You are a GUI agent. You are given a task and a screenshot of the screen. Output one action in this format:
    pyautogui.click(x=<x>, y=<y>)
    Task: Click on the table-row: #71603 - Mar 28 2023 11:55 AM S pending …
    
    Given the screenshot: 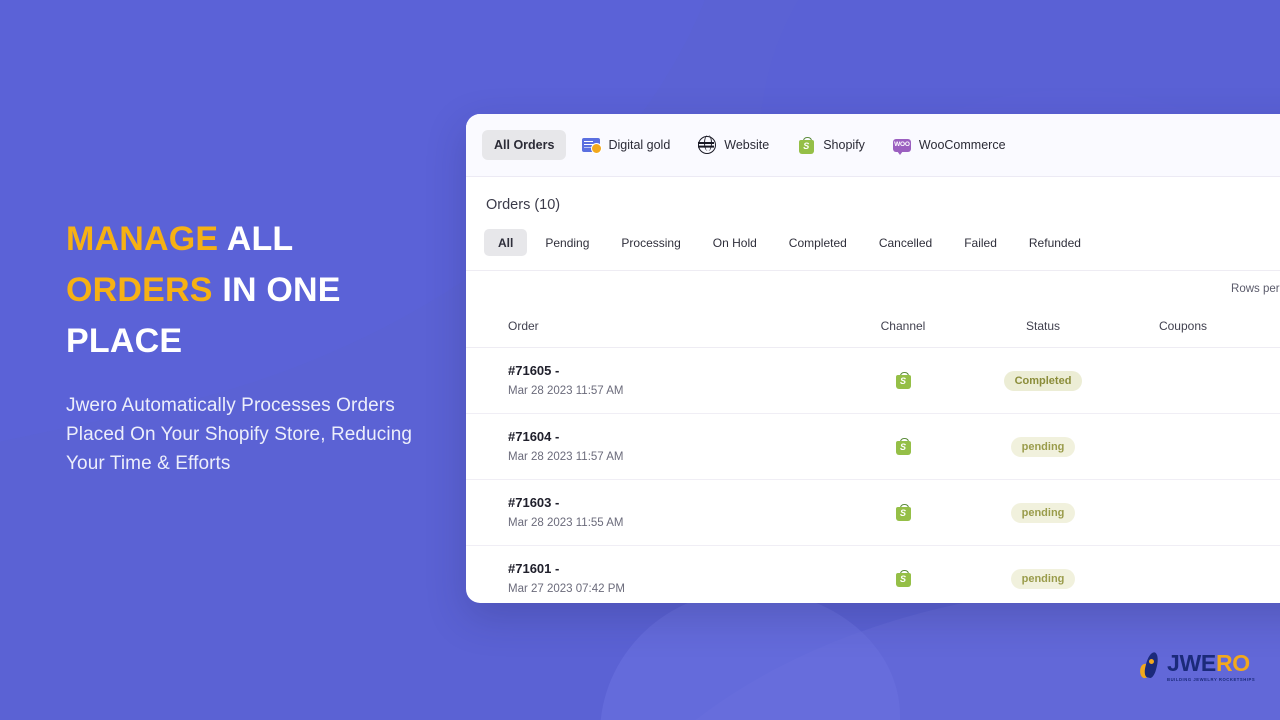 What is the action you would take?
    pyautogui.click(x=873, y=512)
    